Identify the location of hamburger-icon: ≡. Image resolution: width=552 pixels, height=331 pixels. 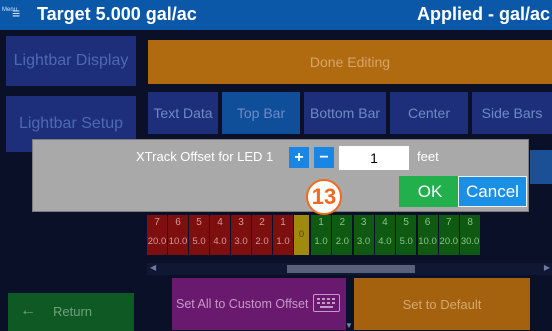
(16, 13).